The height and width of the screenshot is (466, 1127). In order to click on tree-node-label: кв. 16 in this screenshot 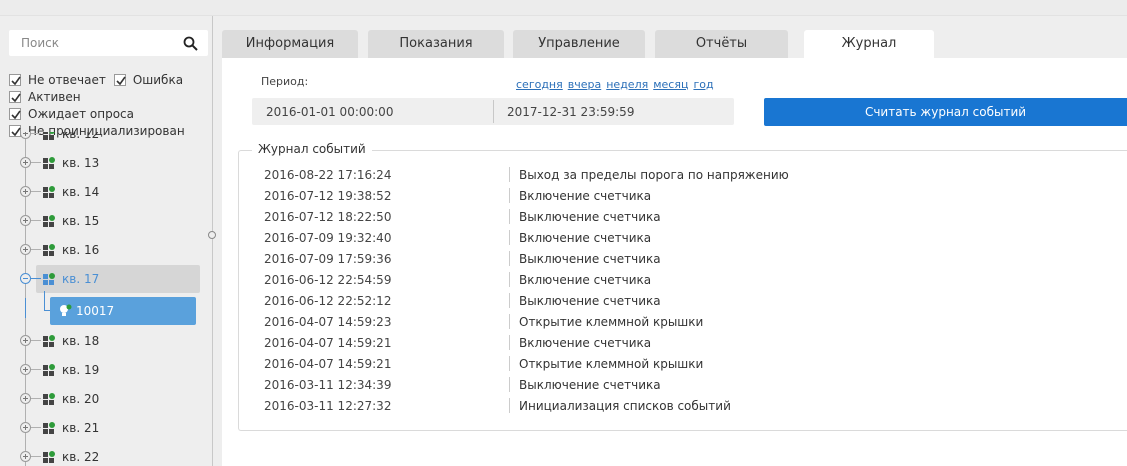, I will do `click(81, 250)`.